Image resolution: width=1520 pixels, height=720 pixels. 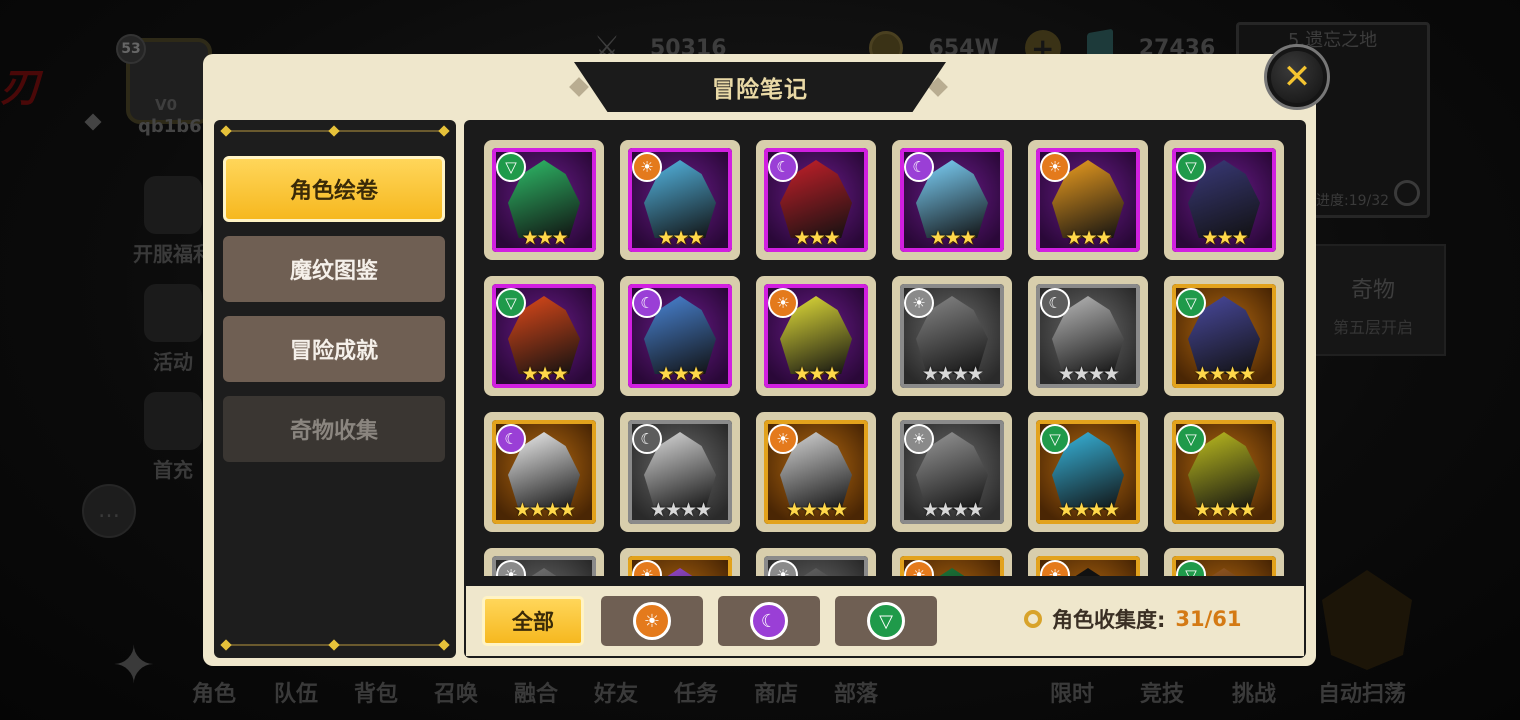 What do you see at coordinates (214, 692) in the screenshot?
I see `nav-role: 角色` at bounding box center [214, 692].